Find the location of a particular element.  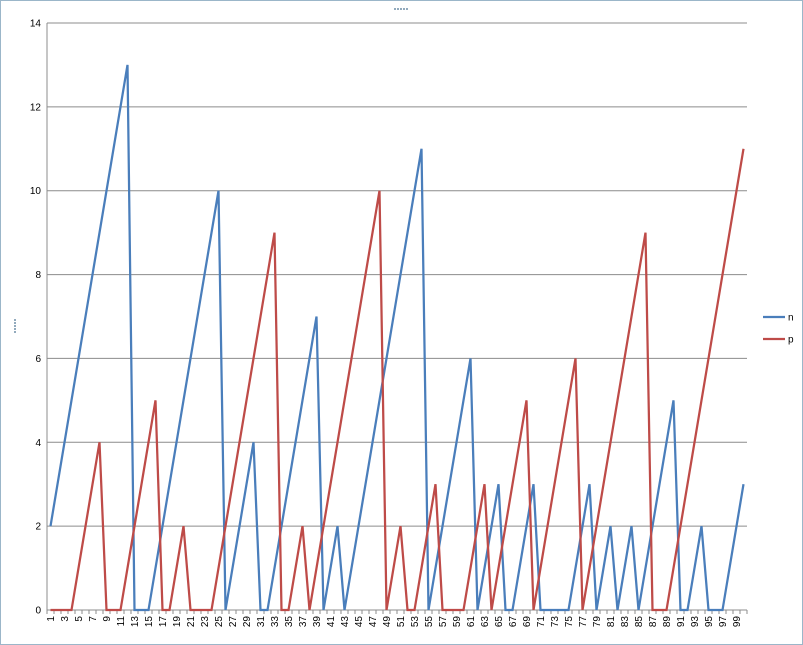

x-tick-label: 17 is located at coordinates (163, 622).